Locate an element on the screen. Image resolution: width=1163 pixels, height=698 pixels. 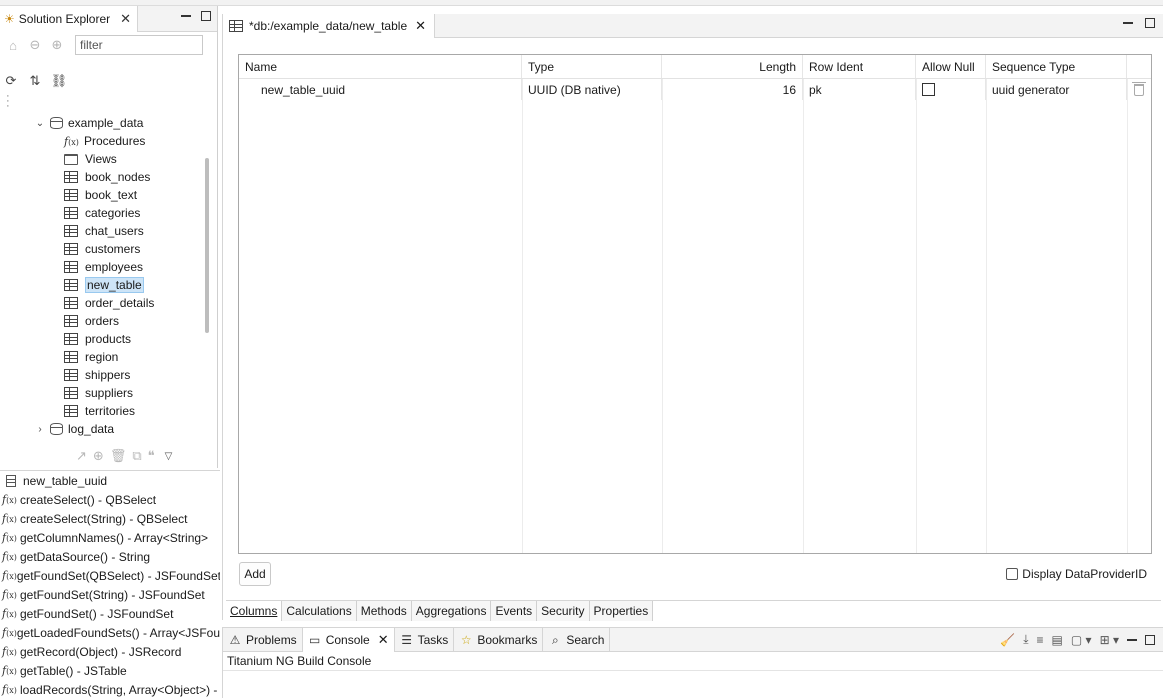
forward-icon: ⊕ is located at coordinates (57, 45).